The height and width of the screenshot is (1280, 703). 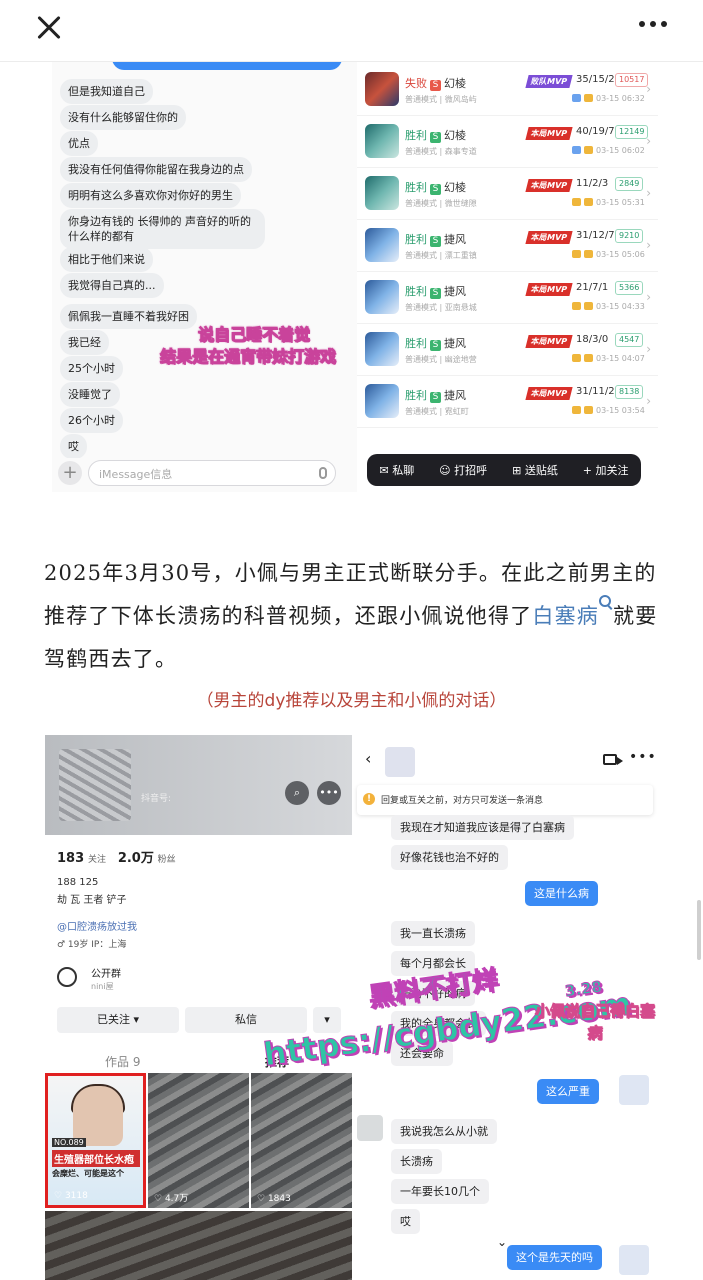 I want to click on chat-message: 我没有任何值得你能留在我身边的点, so click(x=156, y=169).